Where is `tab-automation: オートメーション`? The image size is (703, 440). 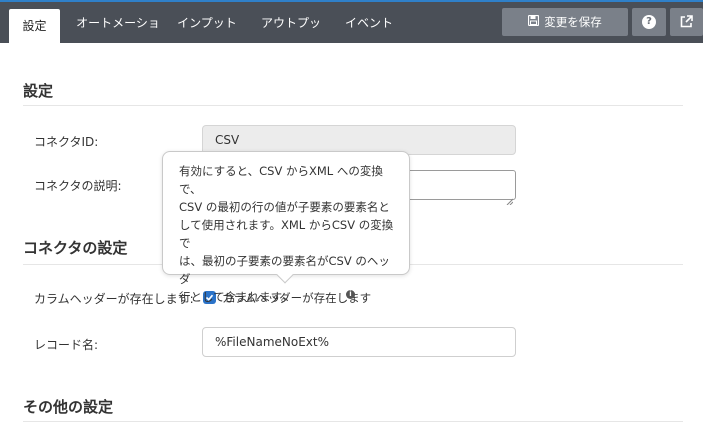 tab-automation: オートメーション is located at coordinates (118, 38).